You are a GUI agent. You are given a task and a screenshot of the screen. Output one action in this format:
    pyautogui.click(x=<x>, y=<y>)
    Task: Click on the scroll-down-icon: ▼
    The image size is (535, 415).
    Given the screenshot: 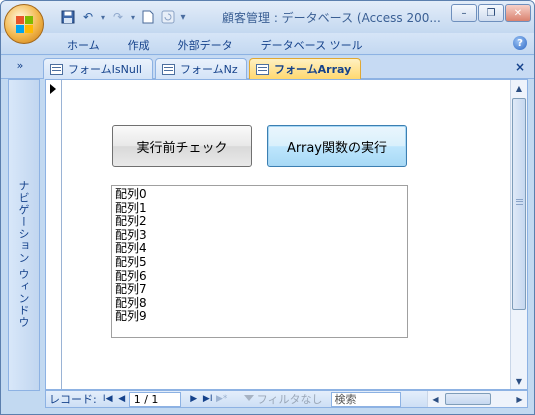 What is the action you would take?
    pyautogui.click(x=519, y=381)
    